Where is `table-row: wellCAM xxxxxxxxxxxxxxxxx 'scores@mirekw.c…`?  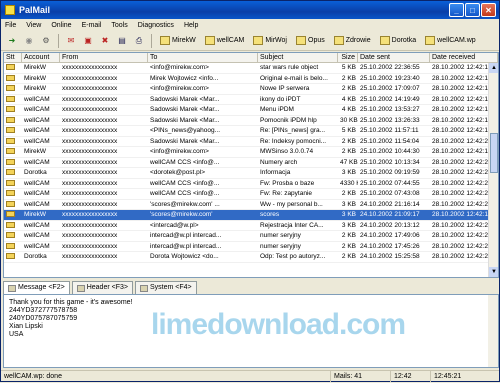 table-row: wellCAM xxxxxxxxxxxxxxxxx 'scores@mirekw.c… is located at coordinates (251, 205).